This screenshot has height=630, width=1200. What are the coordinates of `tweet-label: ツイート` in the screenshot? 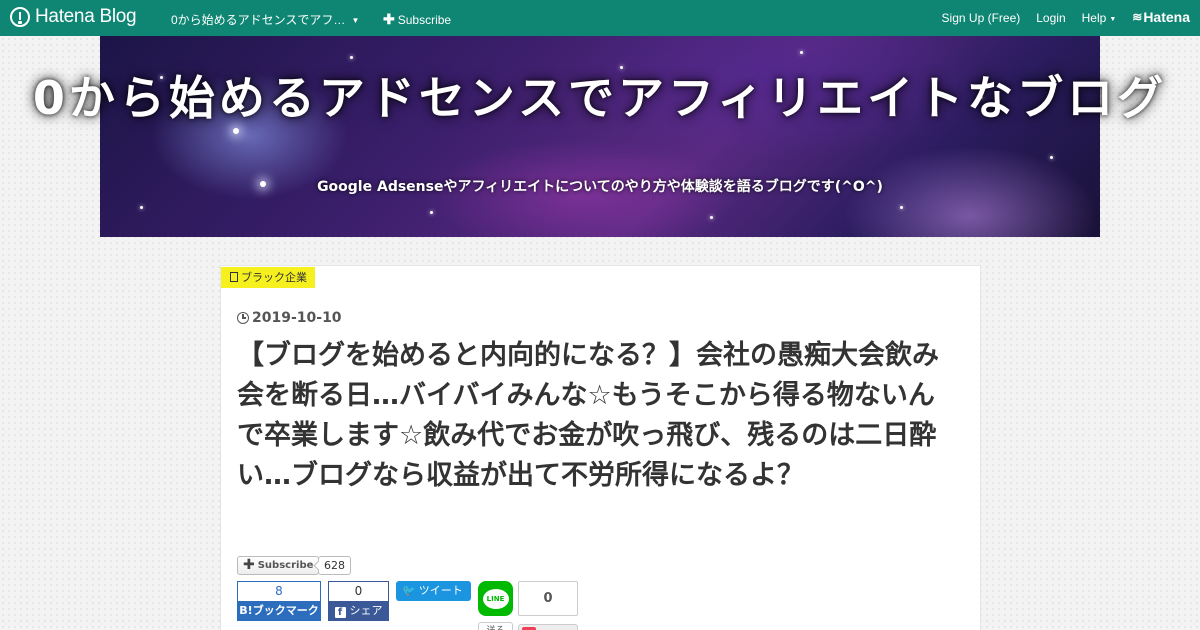 It's located at (440, 590).